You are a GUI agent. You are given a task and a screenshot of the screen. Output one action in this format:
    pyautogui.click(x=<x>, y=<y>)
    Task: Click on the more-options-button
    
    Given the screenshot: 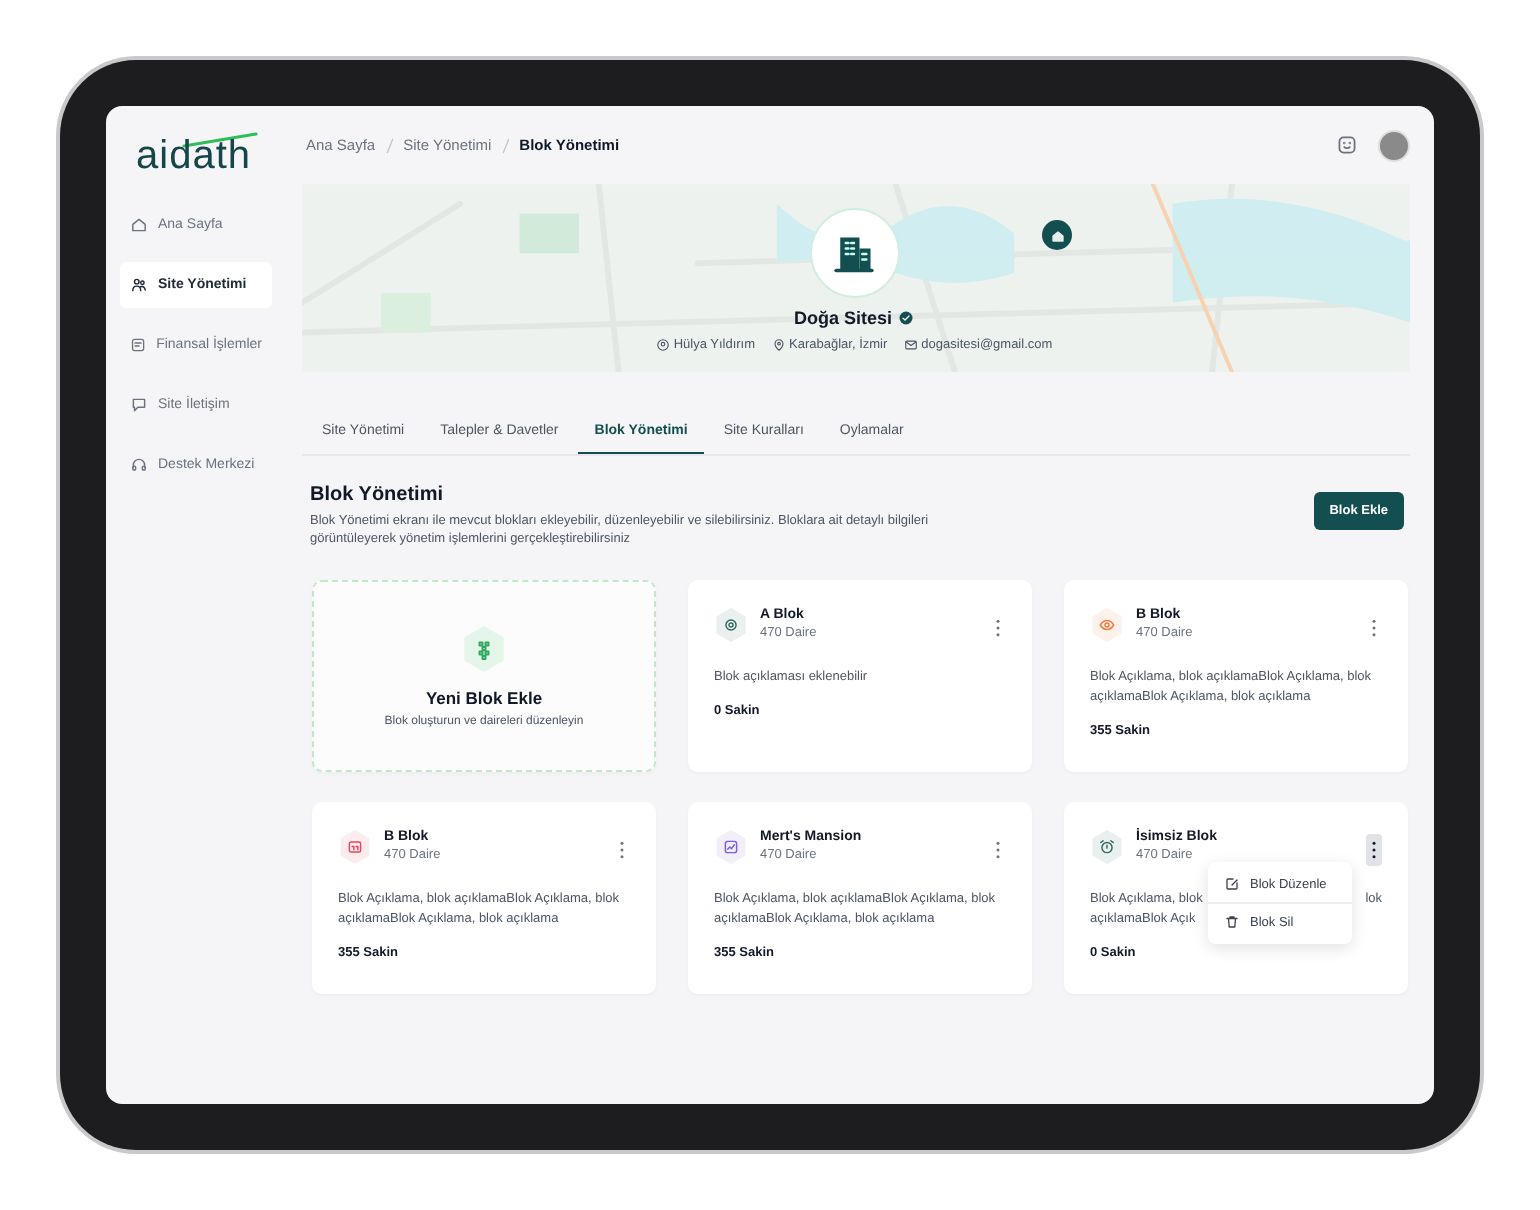 What is the action you would take?
    pyautogui.click(x=1374, y=850)
    